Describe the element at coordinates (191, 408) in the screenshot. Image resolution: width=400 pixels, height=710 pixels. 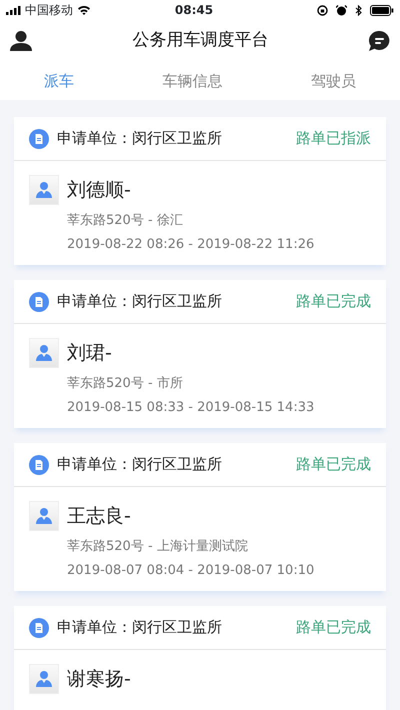
I see `time-range: 2019-08-15 08:33 - 2019-08-15 14:33` at that location.